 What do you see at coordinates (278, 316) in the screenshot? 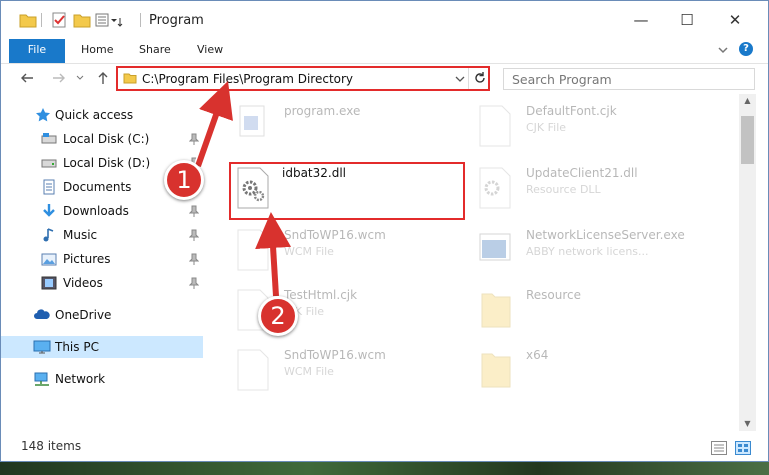
I see `step-2-badge: 2` at bounding box center [278, 316].